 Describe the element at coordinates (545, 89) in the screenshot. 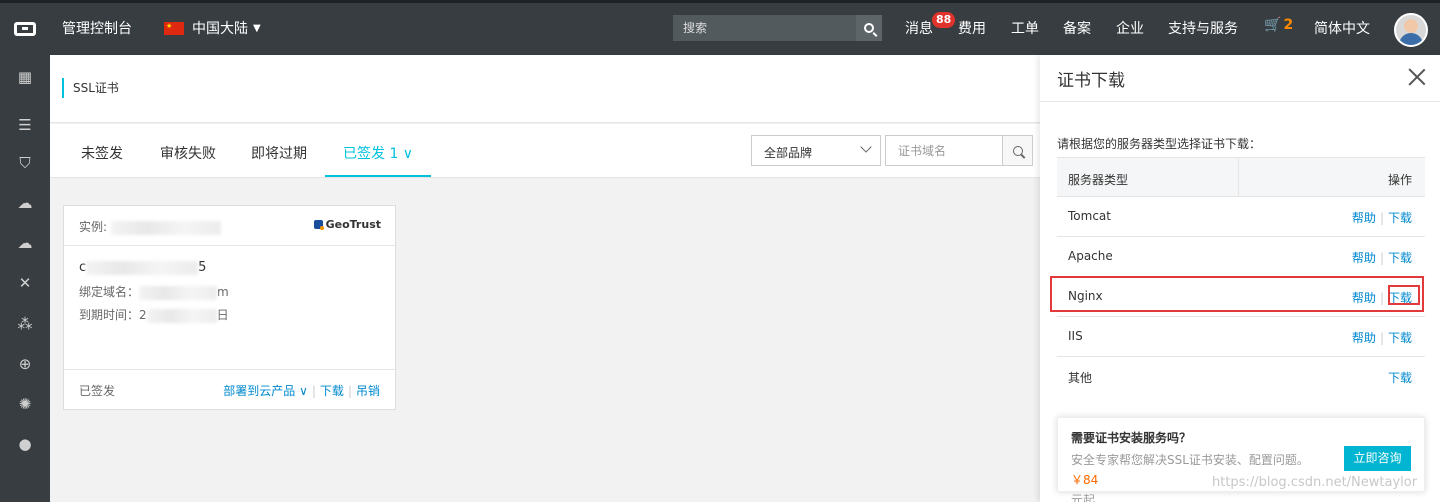

I see `page-header: SSL证书` at that location.